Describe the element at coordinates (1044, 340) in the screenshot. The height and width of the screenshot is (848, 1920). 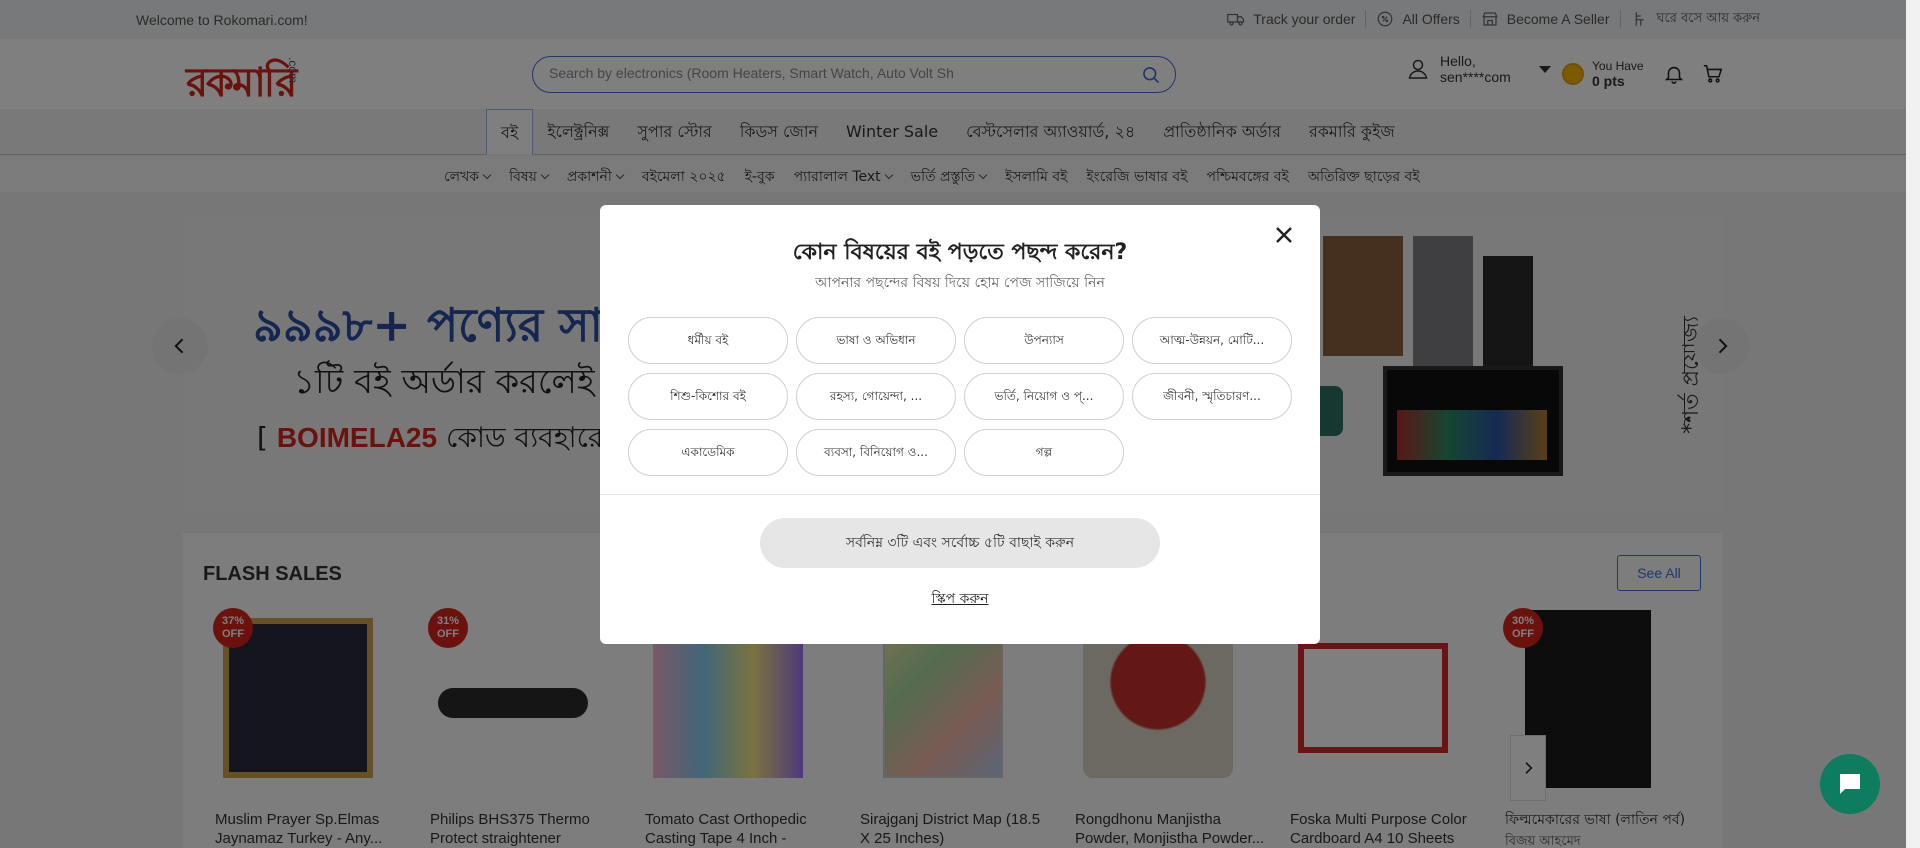
I see `chip-novel: উপন্যাস` at that location.